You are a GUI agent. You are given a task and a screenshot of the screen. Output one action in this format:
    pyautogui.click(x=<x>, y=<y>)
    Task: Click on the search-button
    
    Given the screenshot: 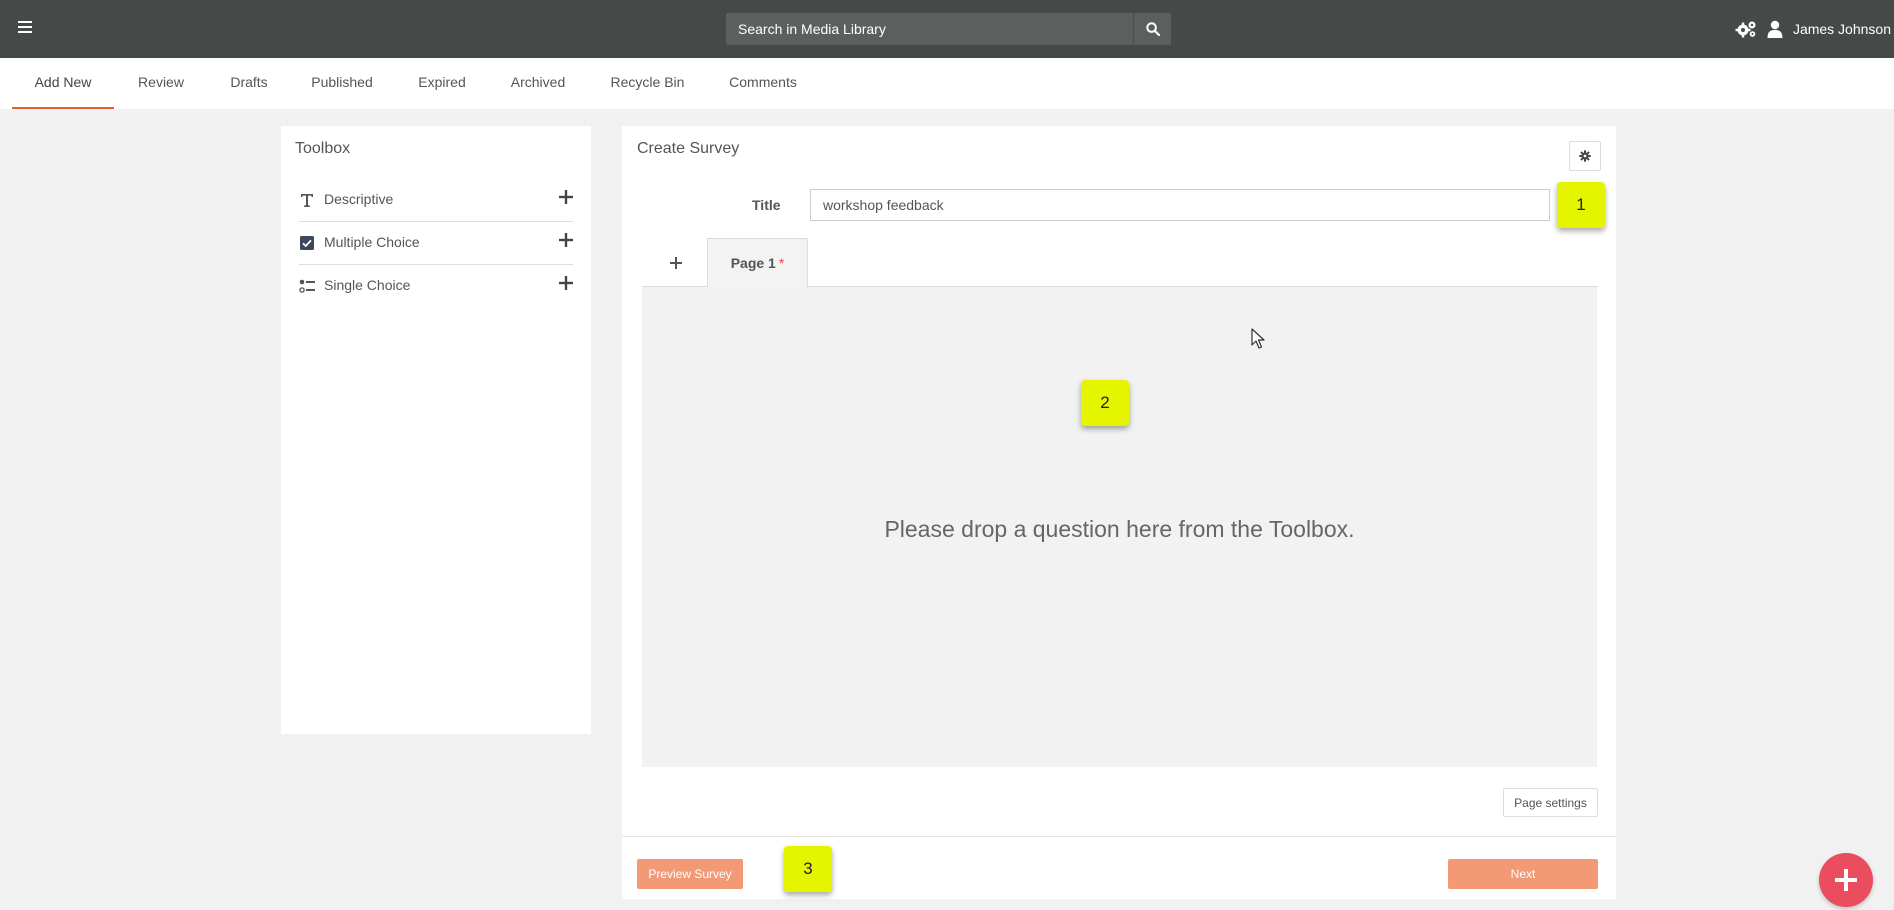 What is the action you would take?
    pyautogui.click(x=1152, y=29)
    